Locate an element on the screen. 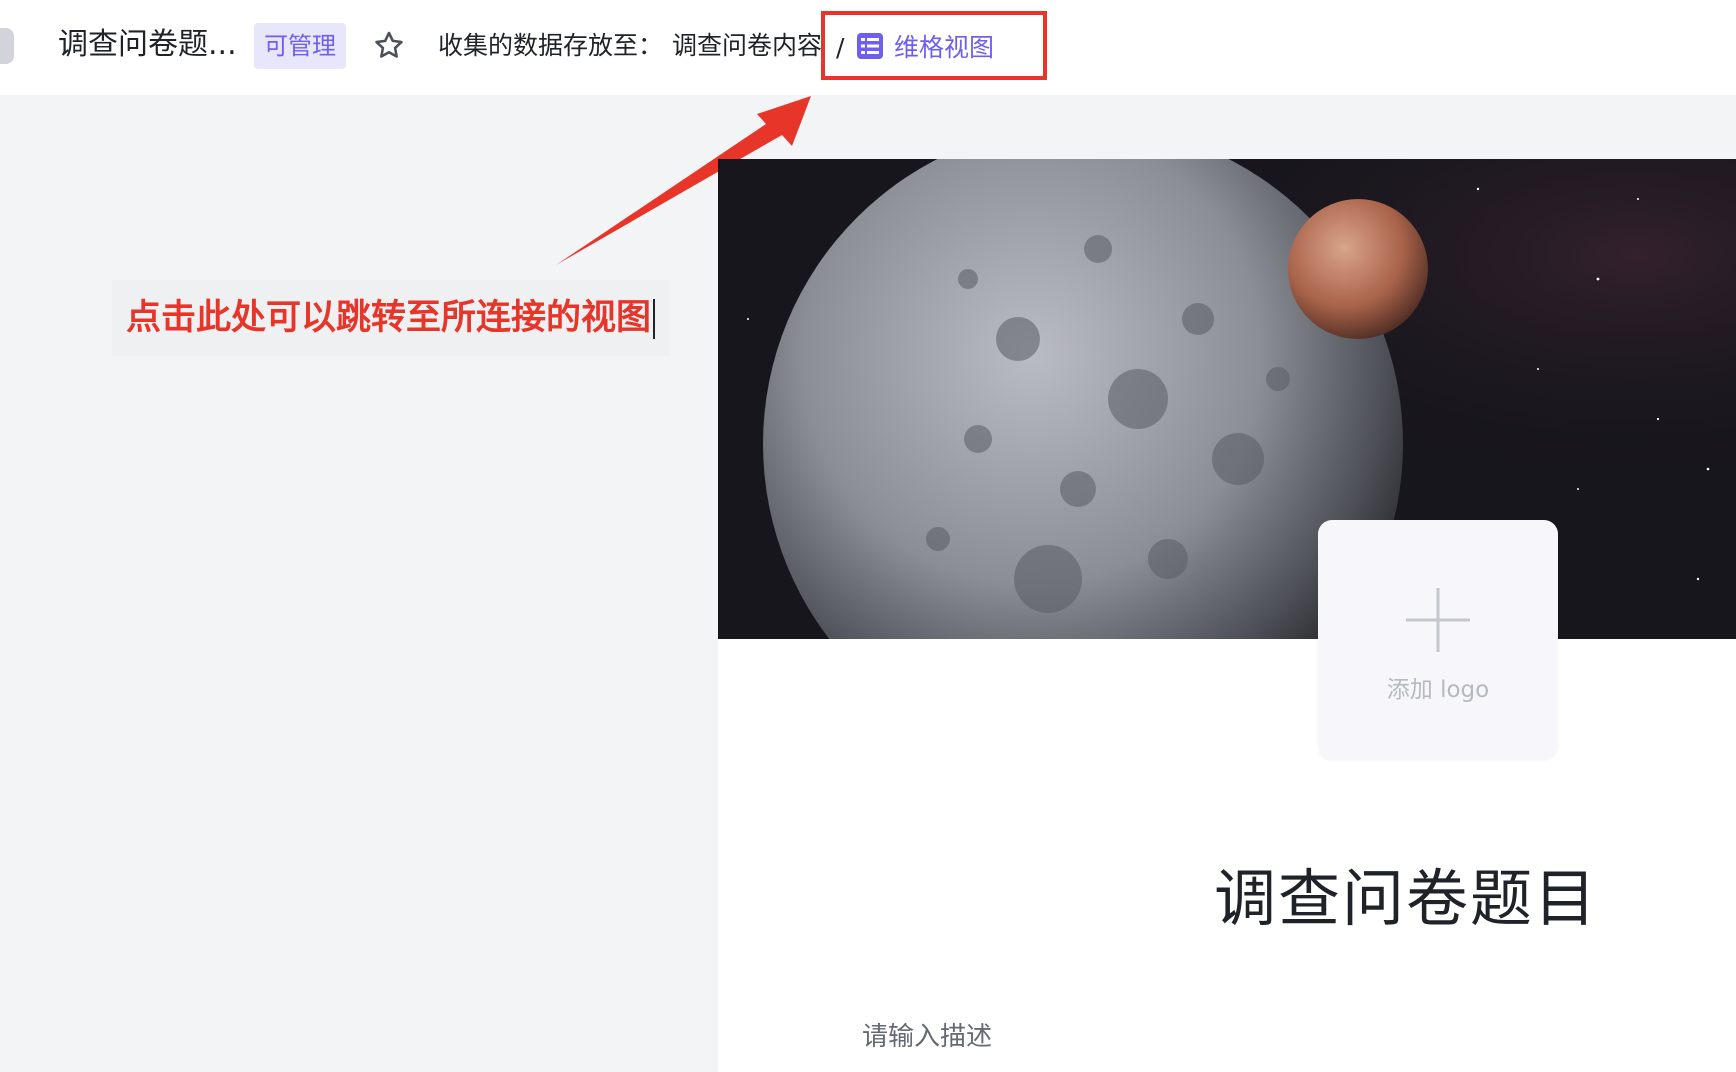 The width and height of the screenshot is (1736, 1072). plus-icon is located at coordinates (1438, 620).